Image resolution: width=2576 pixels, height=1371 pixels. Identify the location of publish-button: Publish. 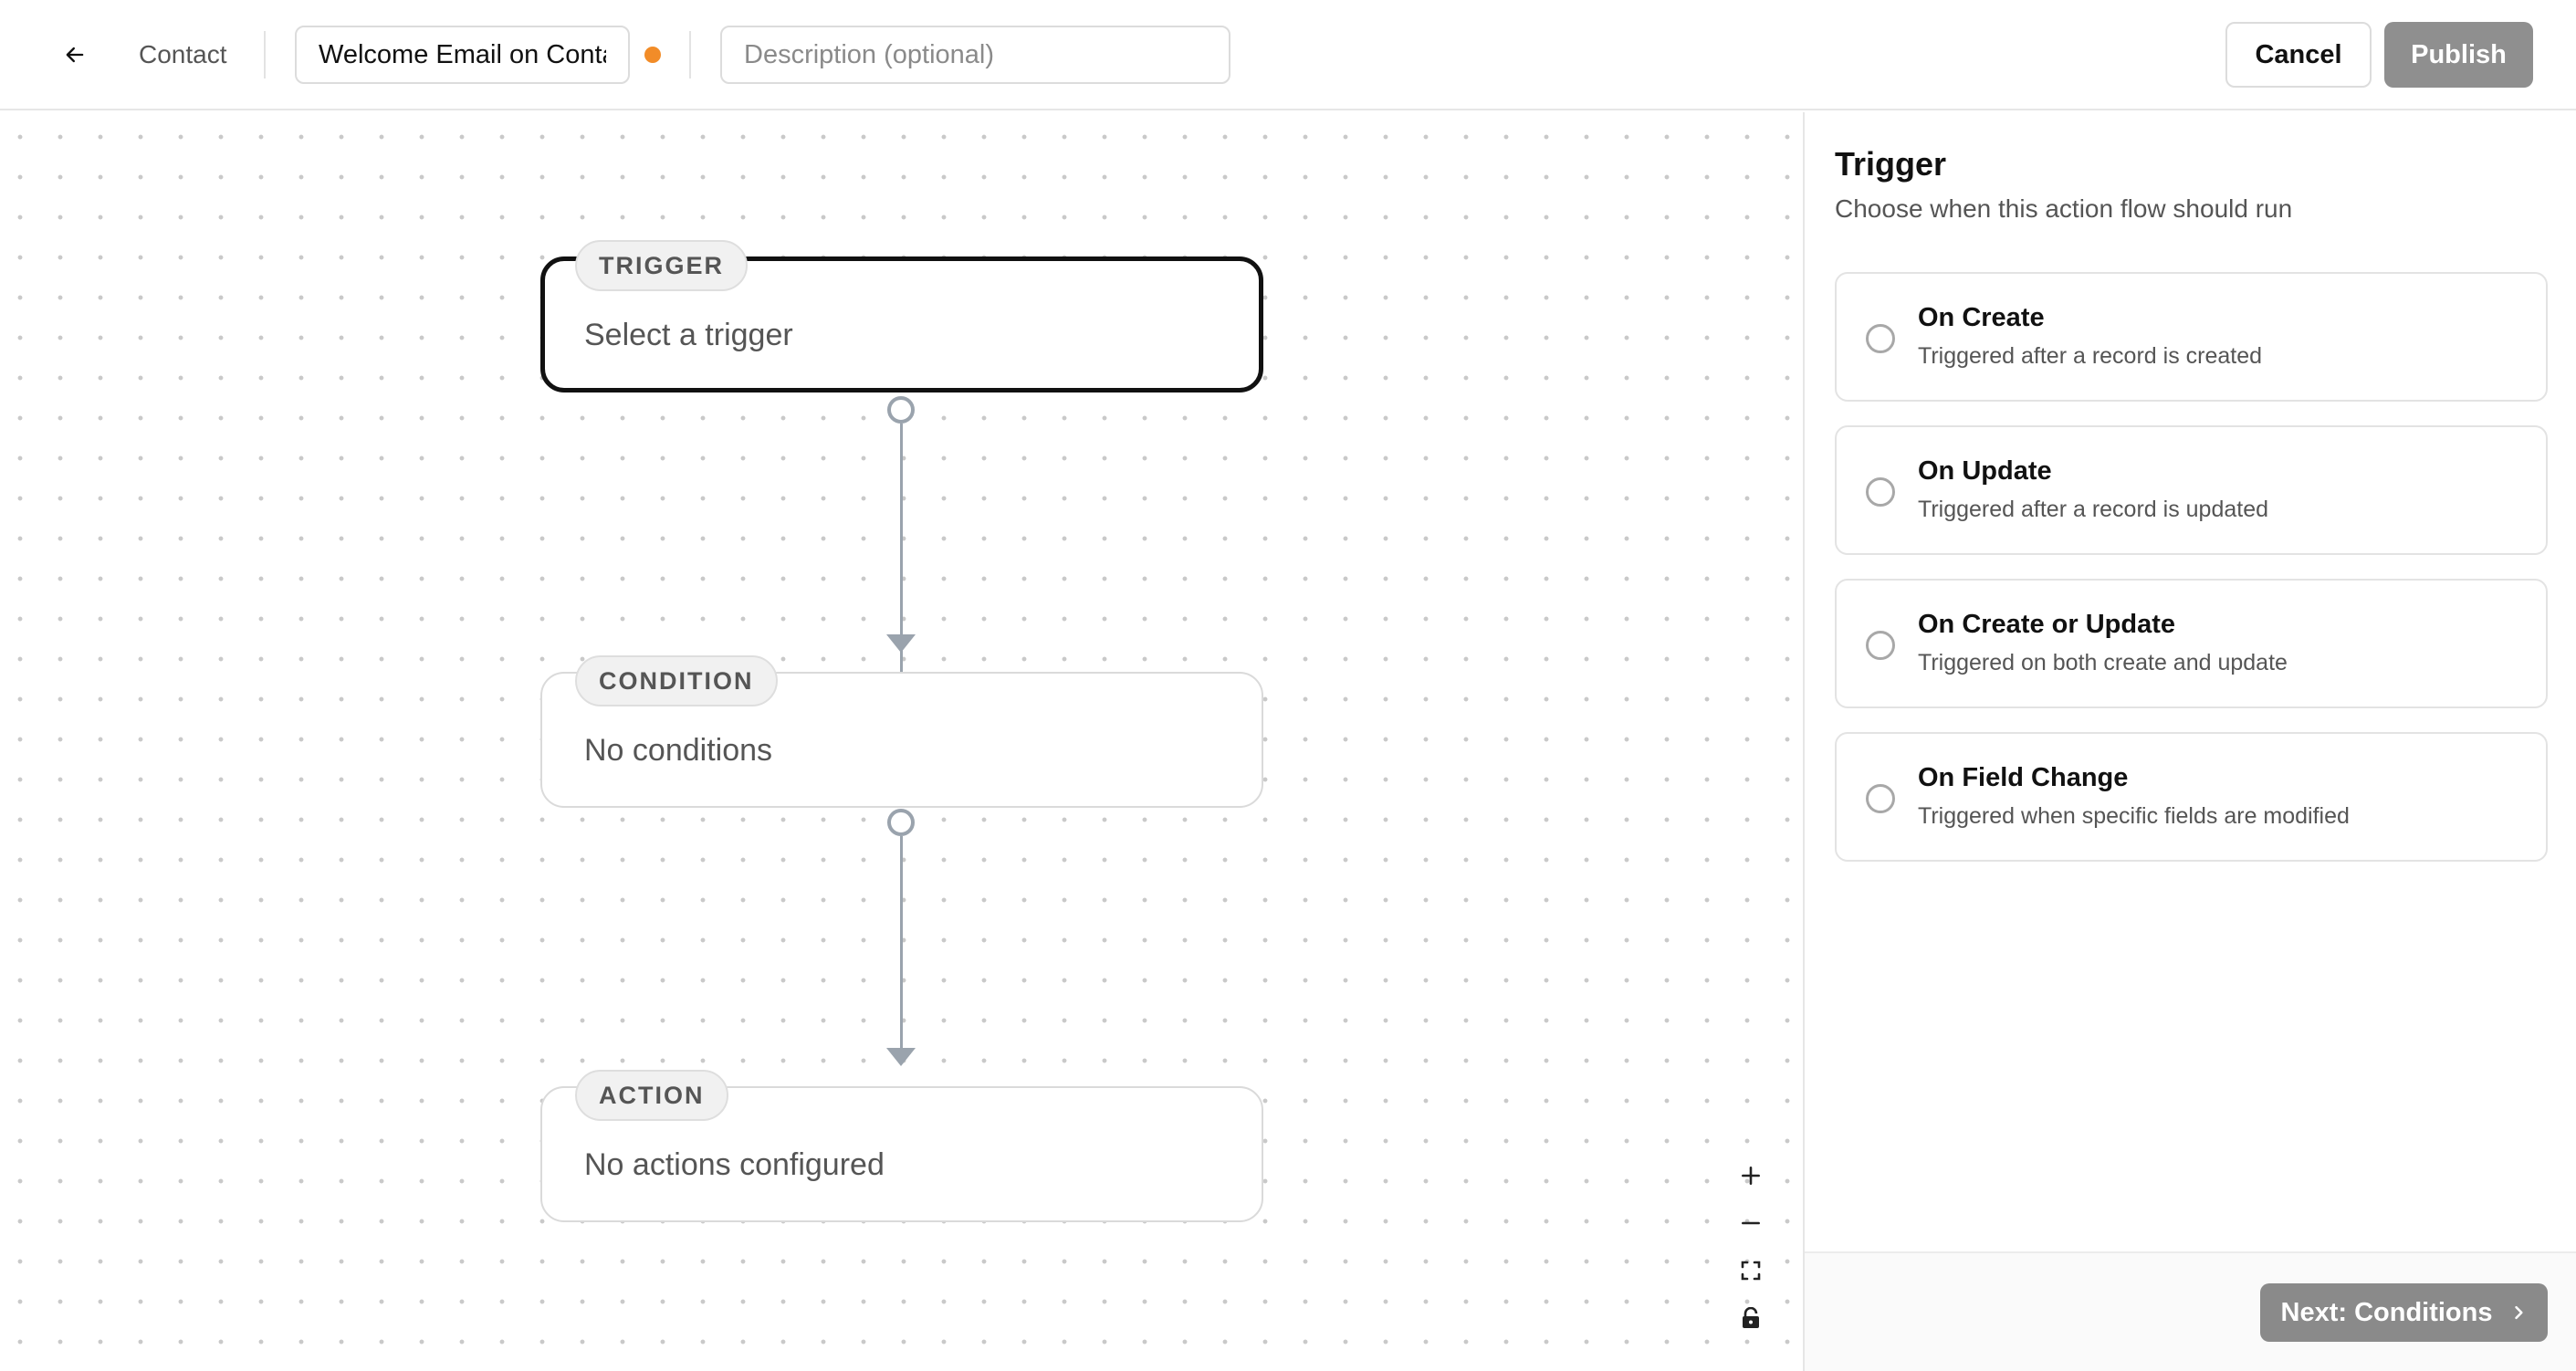
(2459, 55).